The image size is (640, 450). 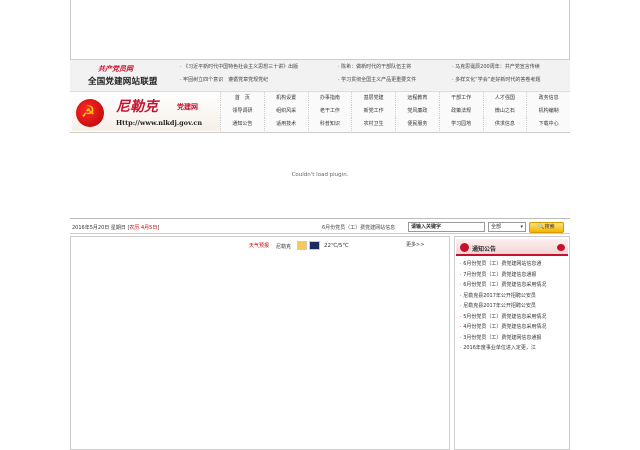 What do you see at coordinates (511, 67) in the screenshot?
I see `union-news-item: · 马克思诞辰200周年：共产党宣言传续` at bounding box center [511, 67].